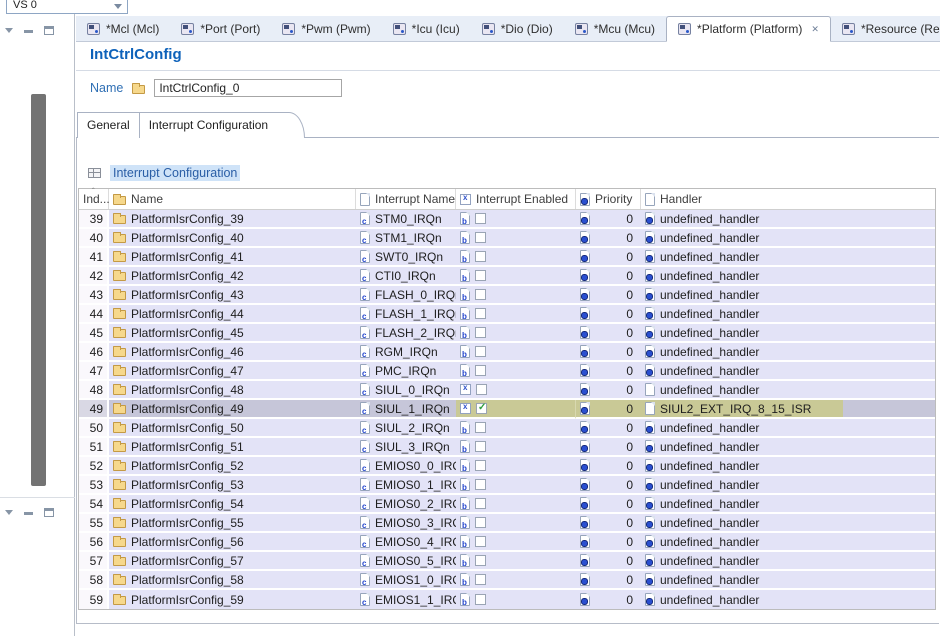 The width and height of the screenshot is (940, 636). I want to click on cell-interrupt-name: RGM_IRQn, so click(406, 352).